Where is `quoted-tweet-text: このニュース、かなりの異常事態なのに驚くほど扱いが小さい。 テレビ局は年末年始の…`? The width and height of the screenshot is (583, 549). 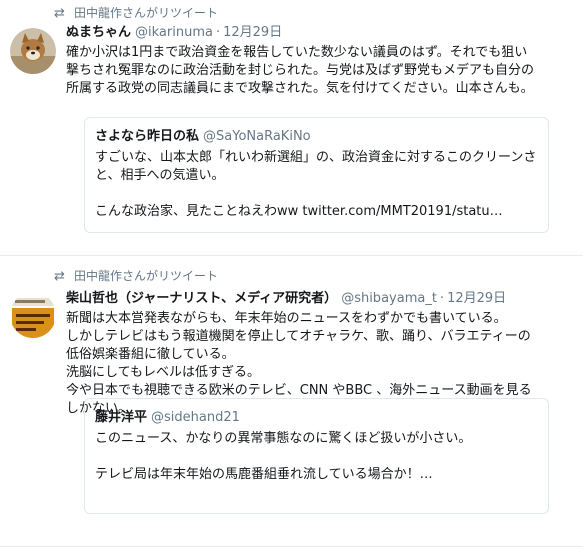
quoted-tweet-text: このニュース、かなりの異常事態なのに驚くほど扱いが小さい。 テレビ局は年末年始の… is located at coordinates (316, 457).